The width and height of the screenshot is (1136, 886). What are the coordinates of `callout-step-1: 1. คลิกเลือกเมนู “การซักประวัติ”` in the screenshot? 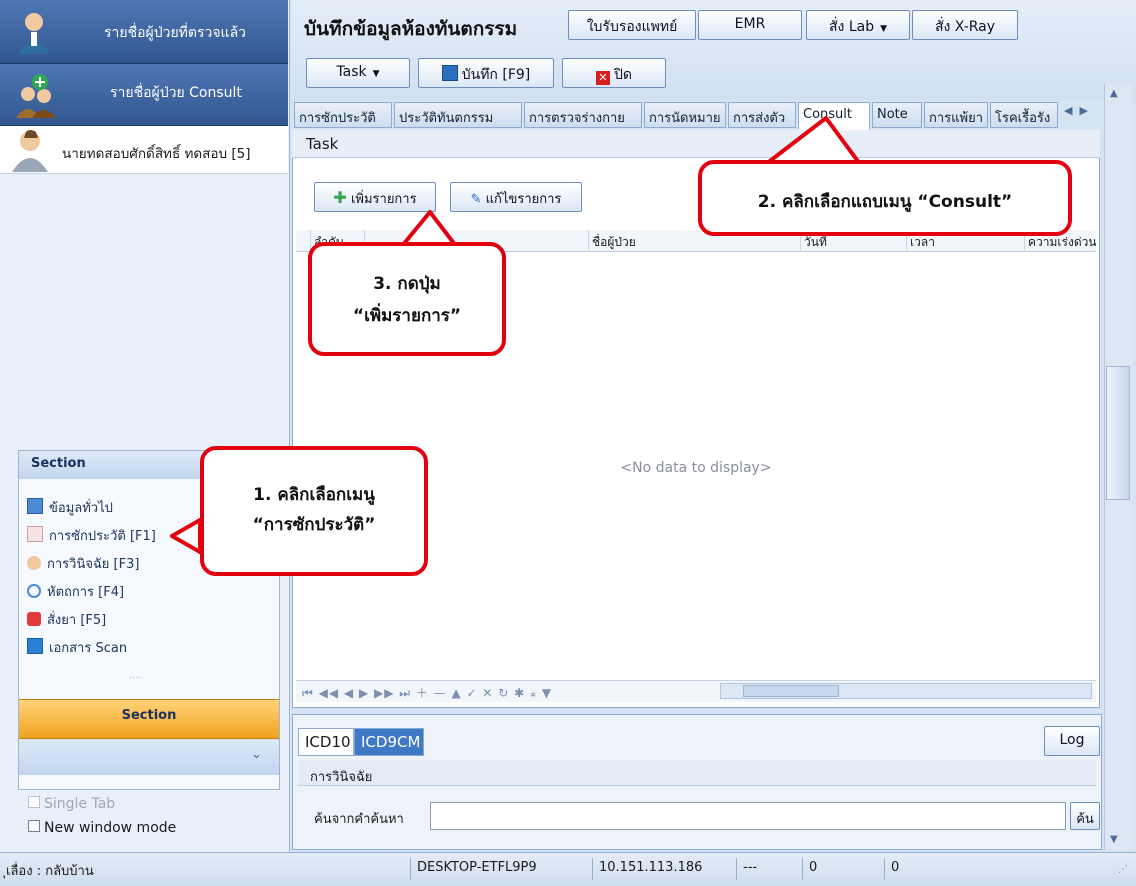 It's located at (314, 511).